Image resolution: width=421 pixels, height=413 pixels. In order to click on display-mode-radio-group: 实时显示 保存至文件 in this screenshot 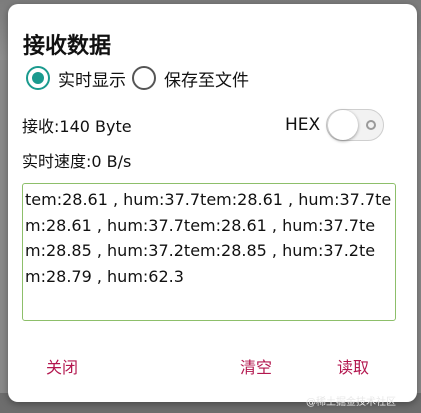, I will do `click(137, 78)`.